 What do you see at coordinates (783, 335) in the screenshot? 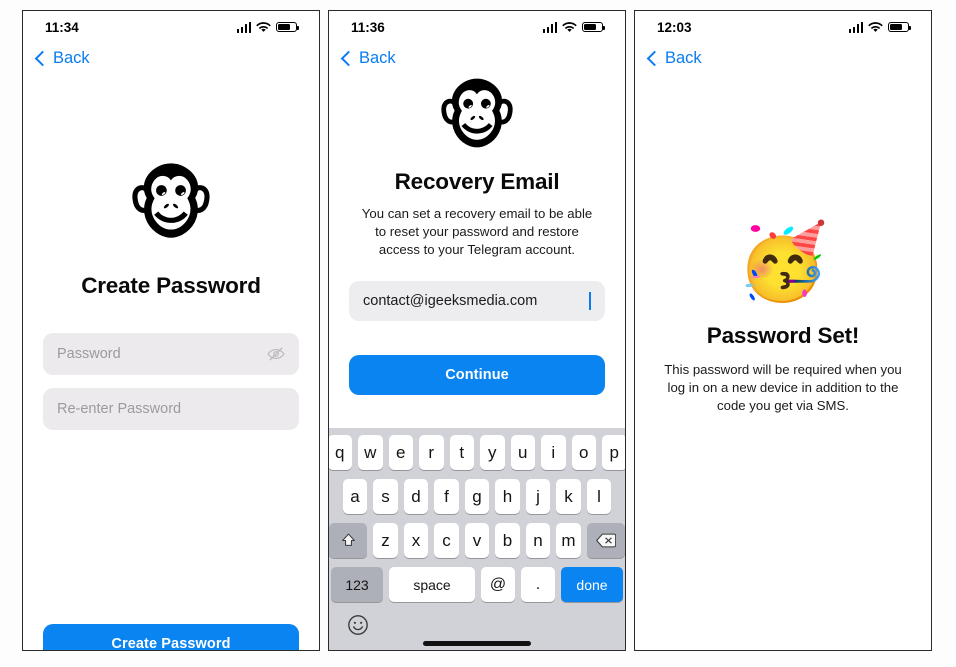
I see `page-title: Password Set!` at bounding box center [783, 335].